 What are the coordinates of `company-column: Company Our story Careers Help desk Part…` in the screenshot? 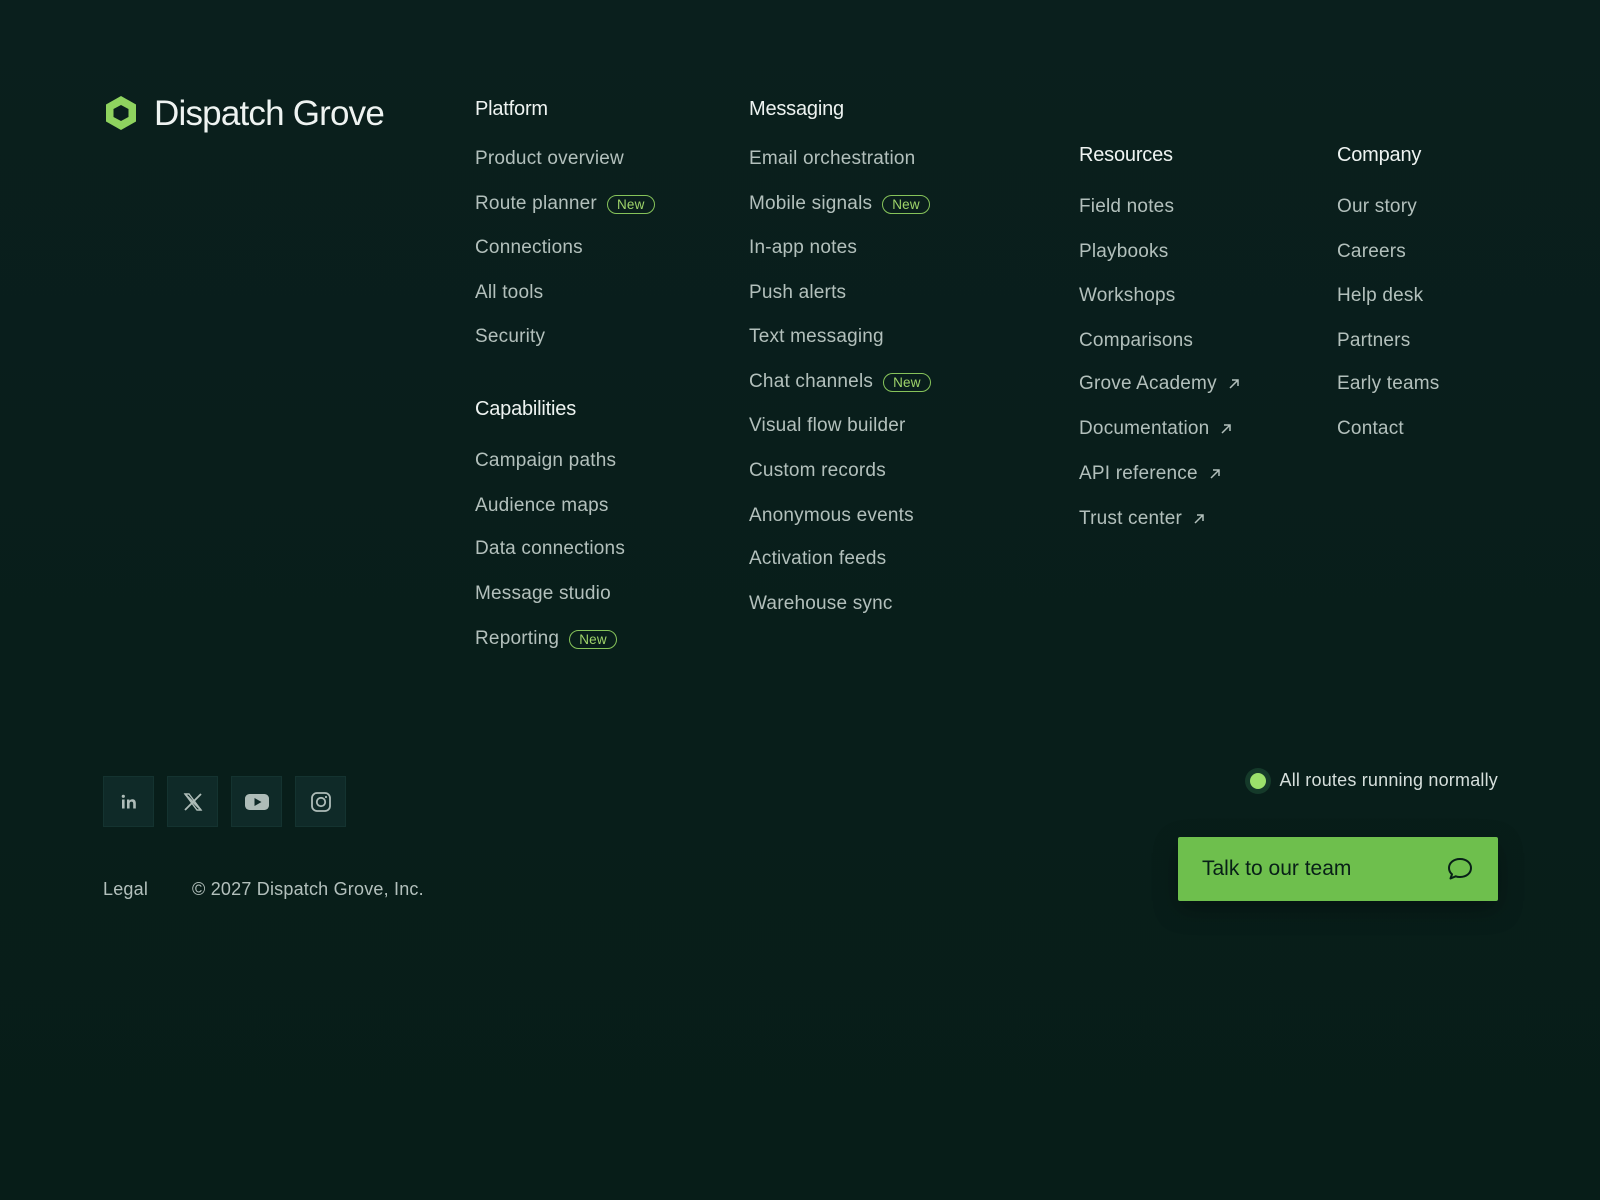 It's located at (1437, 298).